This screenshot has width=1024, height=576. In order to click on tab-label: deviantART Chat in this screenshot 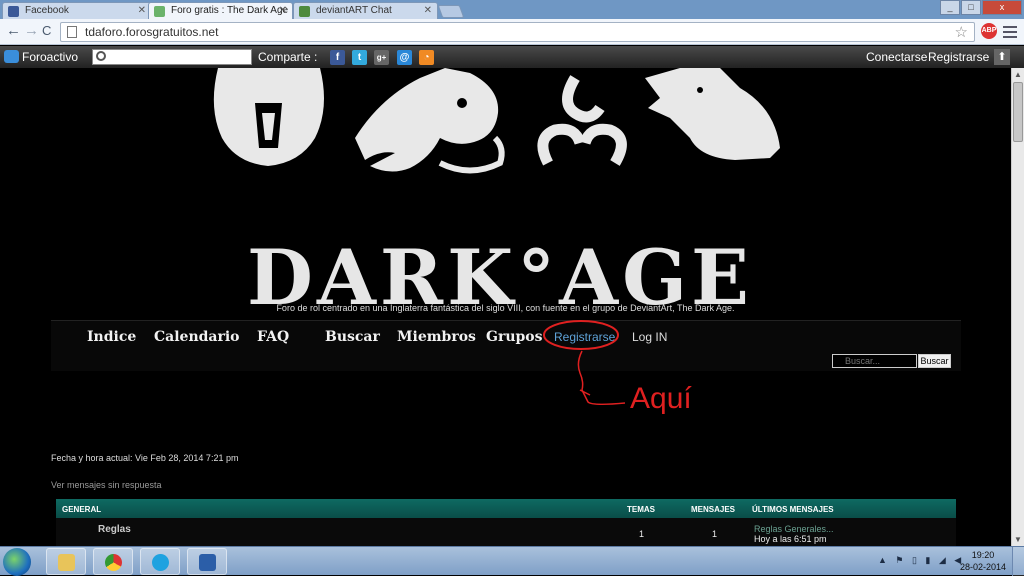, I will do `click(354, 10)`.